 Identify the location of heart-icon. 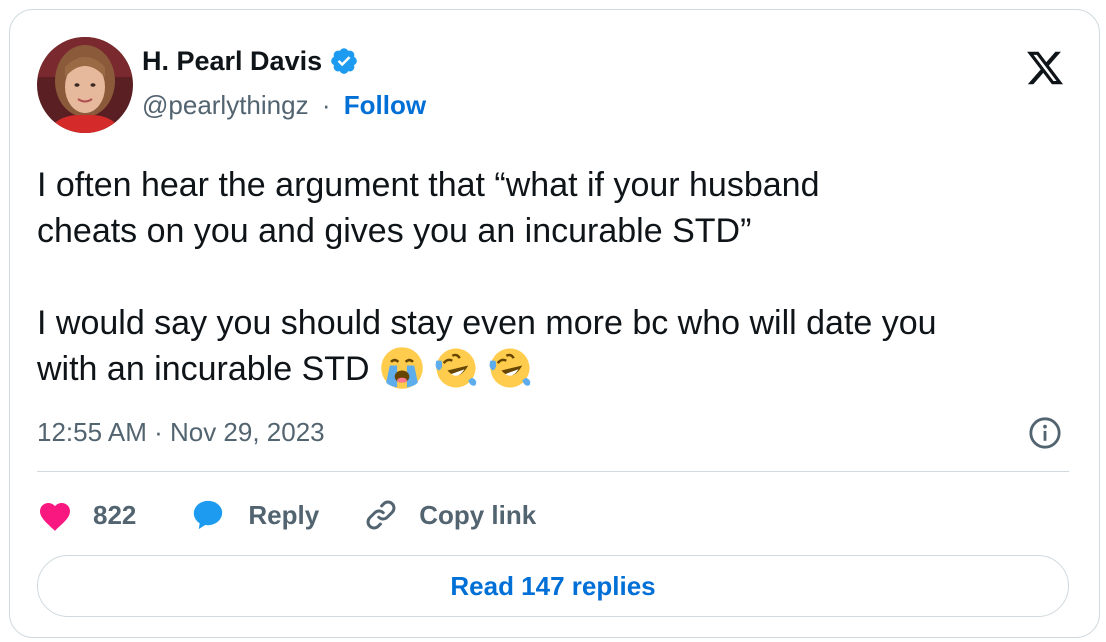
(55, 515).